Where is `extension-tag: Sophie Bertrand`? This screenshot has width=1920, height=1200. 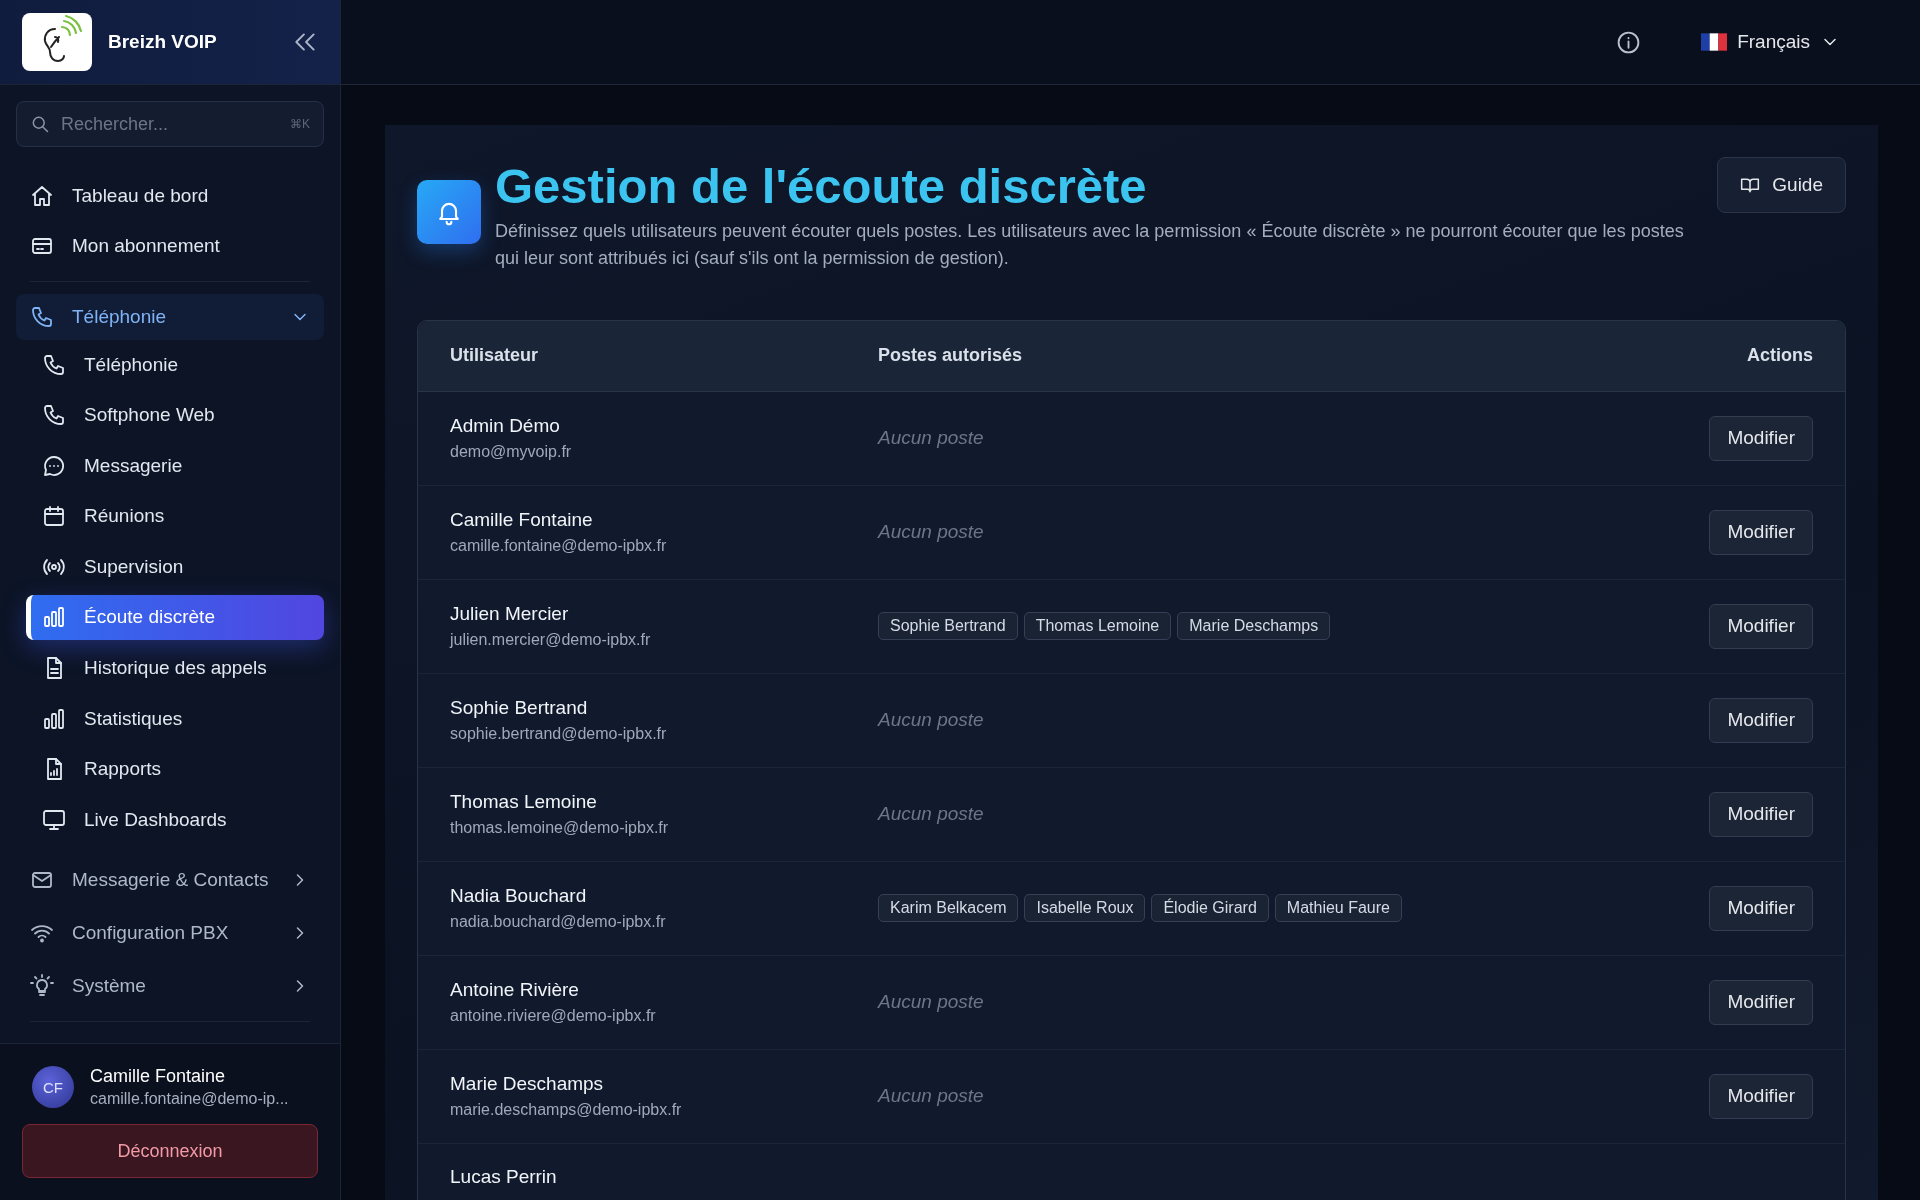
extension-tag: Sophie Bertrand is located at coordinates (948, 626).